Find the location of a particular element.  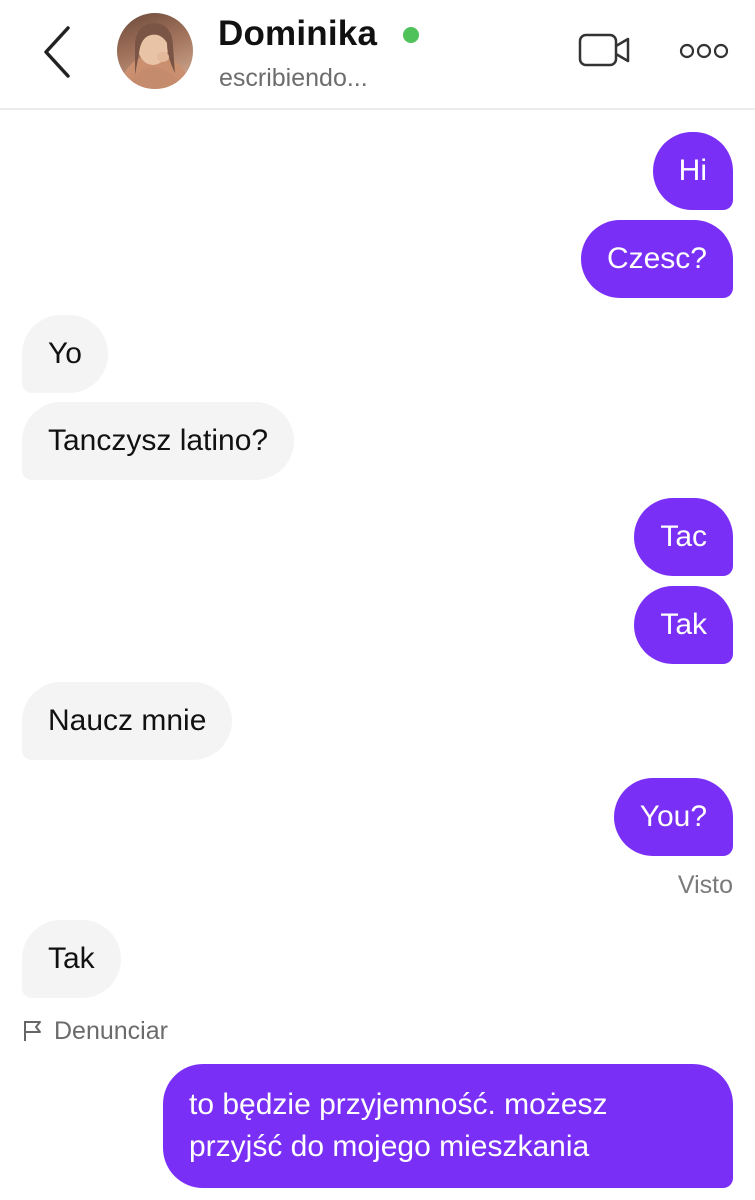

message-bubble-incoming: Tanczysz latino? is located at coordinates (158, 441).